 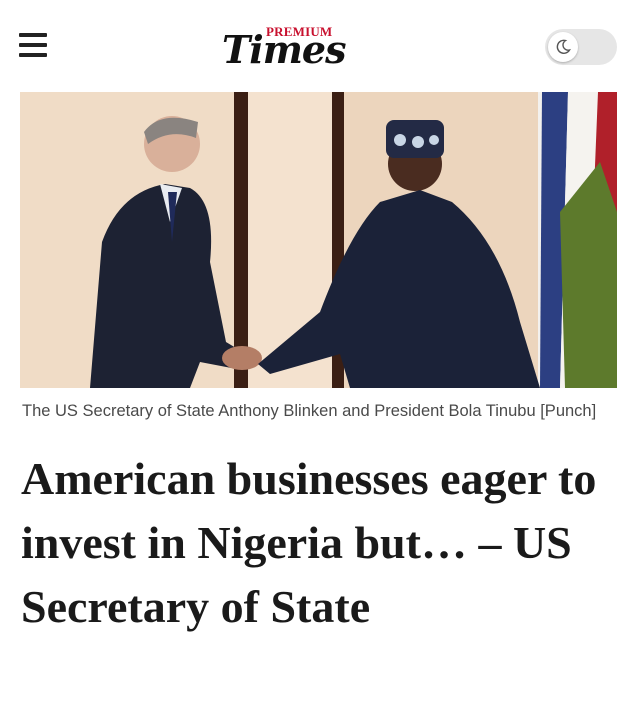 I want to click on toggle-knob, so click(x=563, y=47).